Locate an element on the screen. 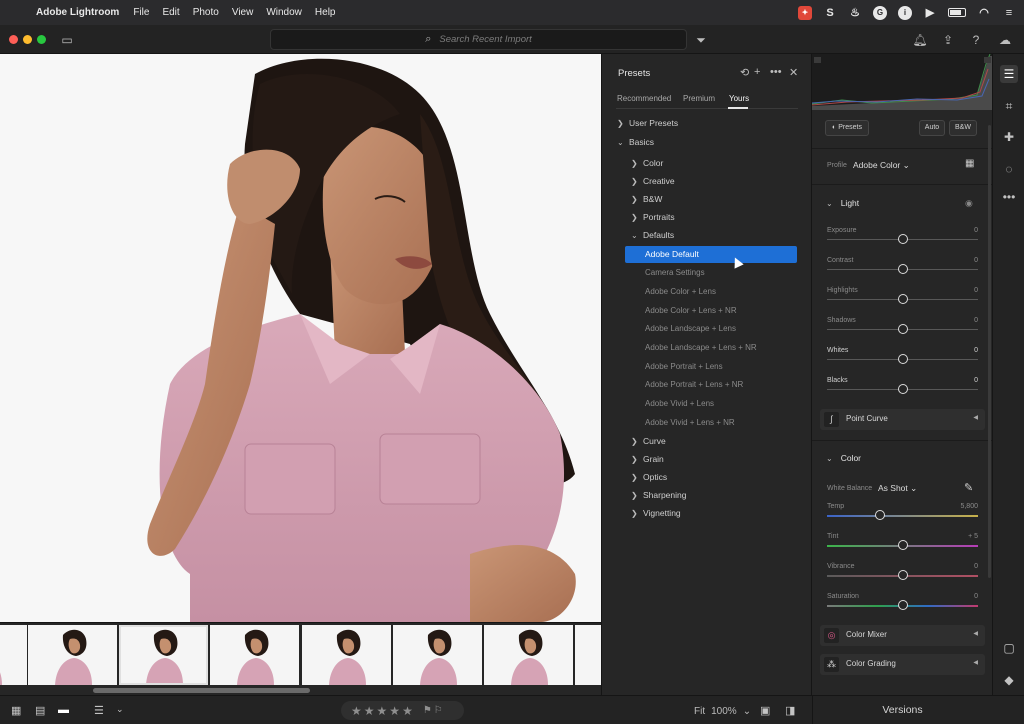 The height and width of the screenshot is (724, 1024). versions-button: Versions is located at coordinates (902, 710).